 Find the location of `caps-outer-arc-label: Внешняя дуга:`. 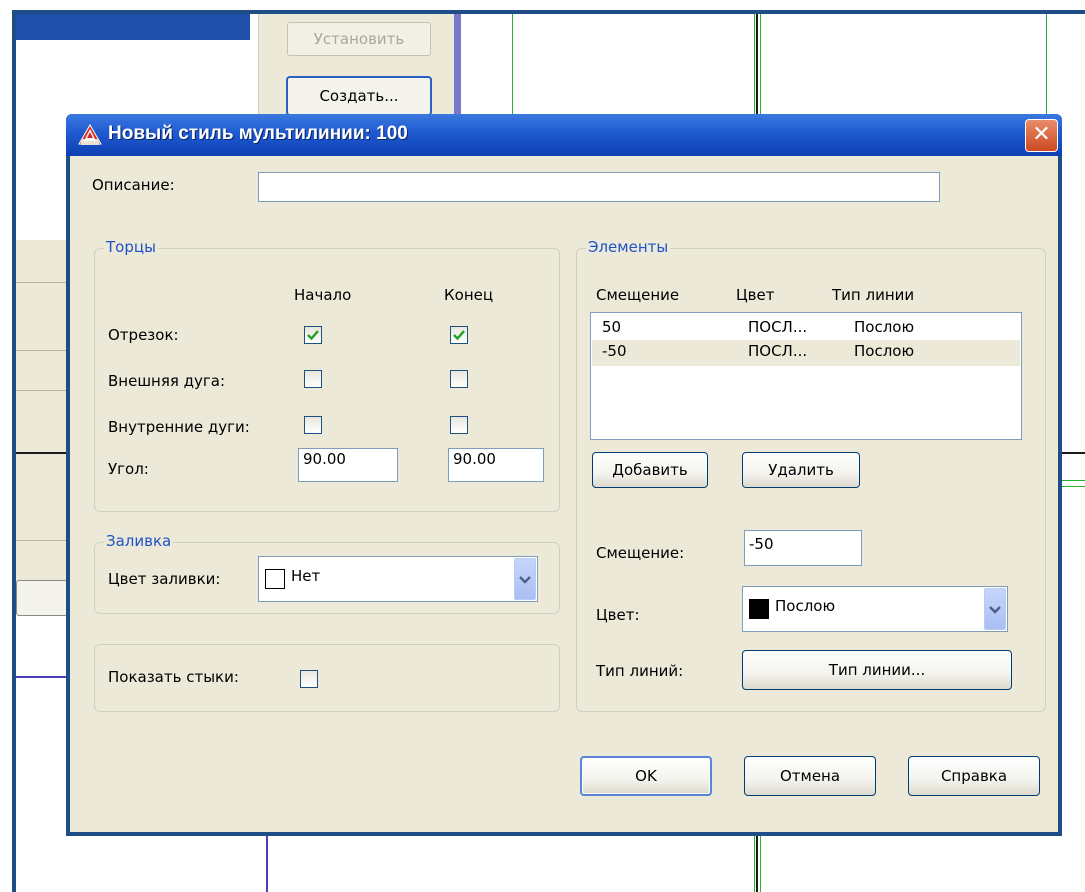

caps-outer-arc-label: Внешняя дуга: is located at coordinates (167, 381).